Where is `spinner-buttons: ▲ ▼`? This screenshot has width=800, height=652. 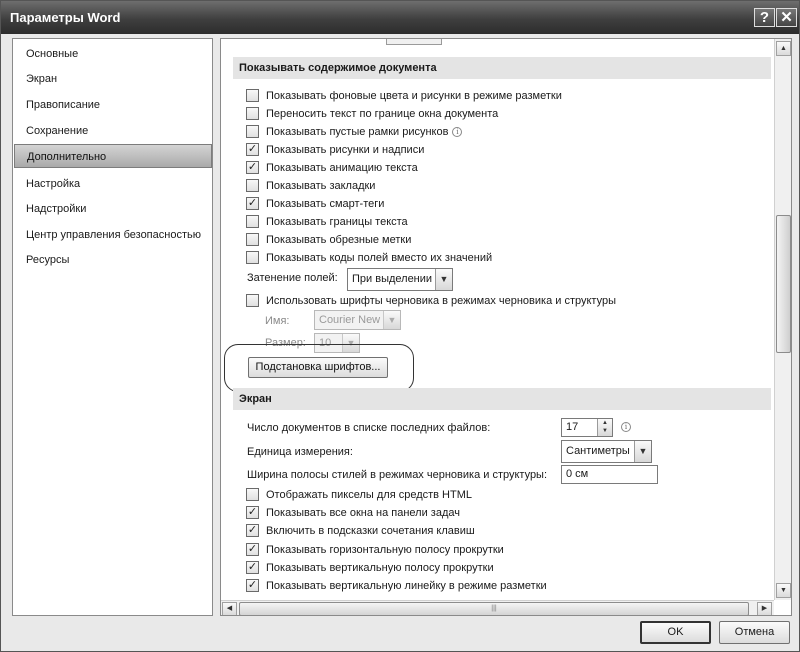 spinner-buttons: ▲ ▼ is located at coordinates (604, 427).